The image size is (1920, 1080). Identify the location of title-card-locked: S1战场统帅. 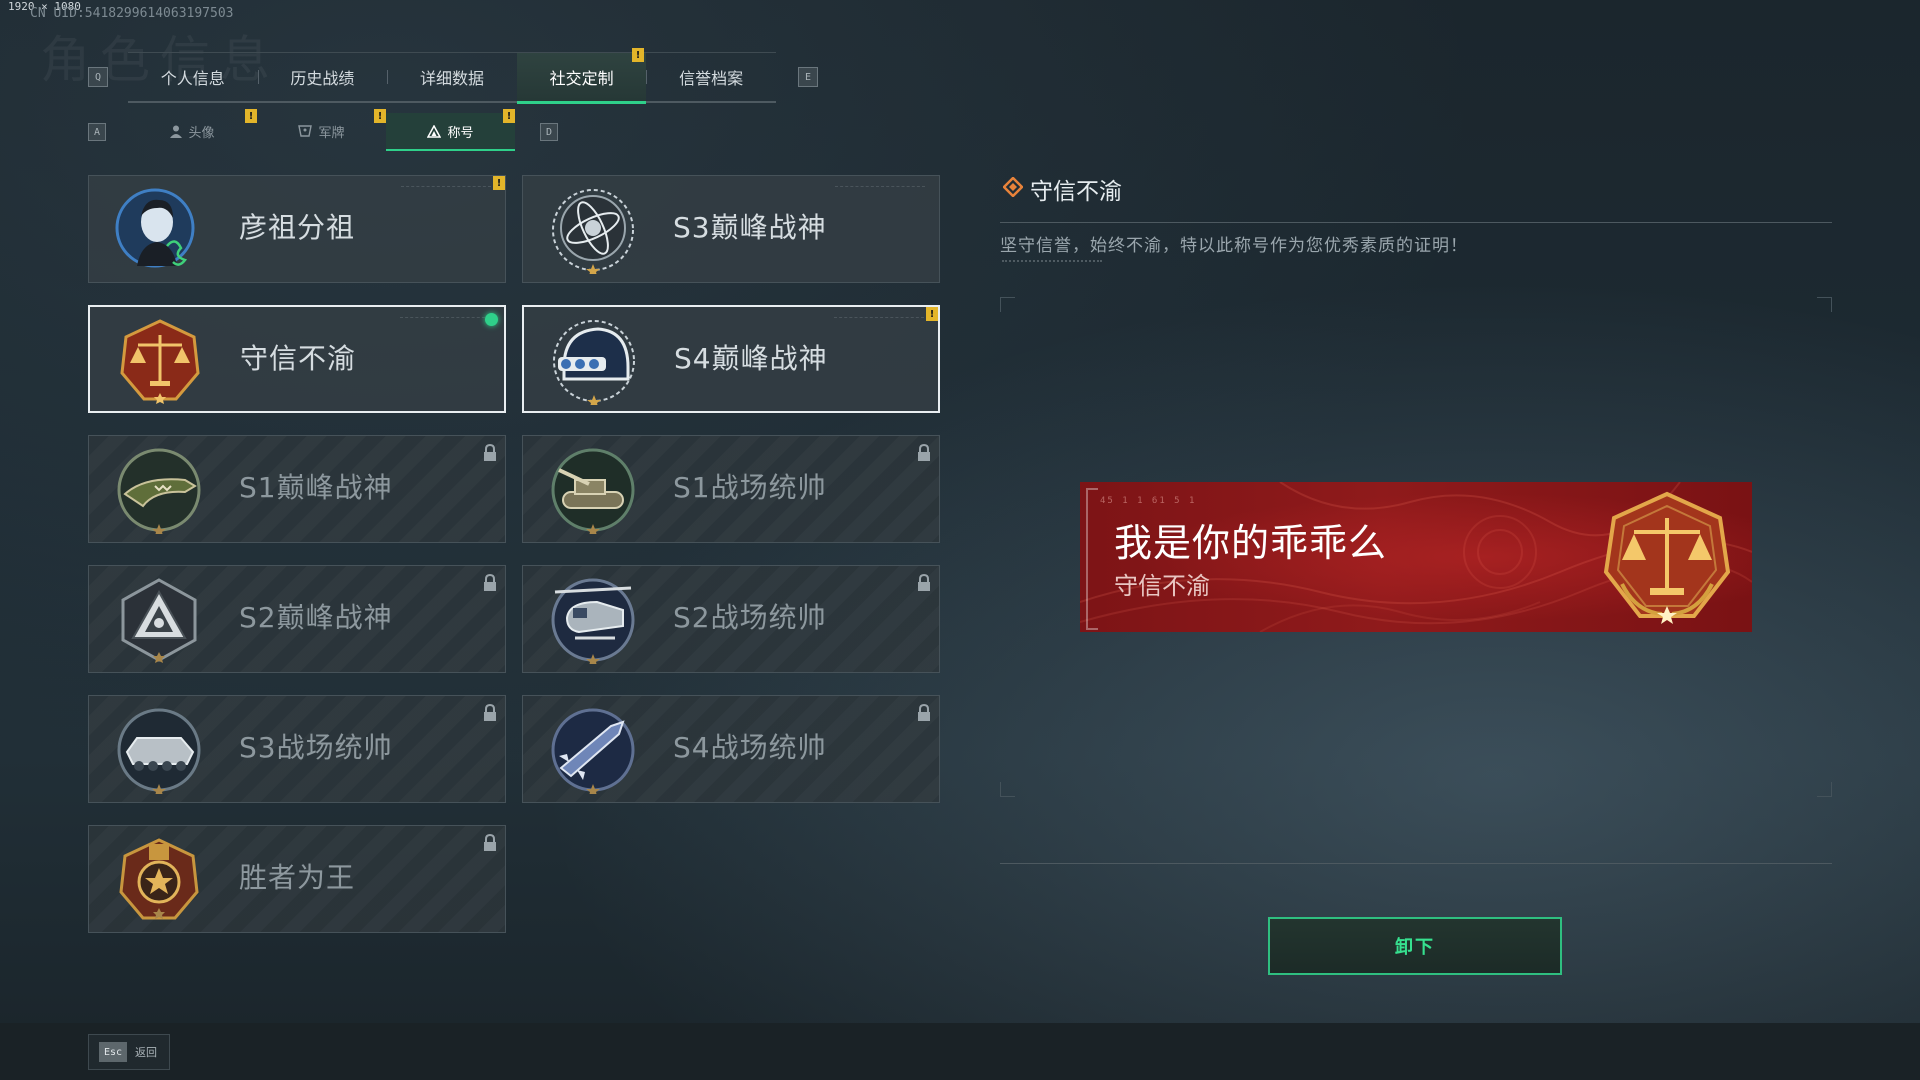
(731, 489).